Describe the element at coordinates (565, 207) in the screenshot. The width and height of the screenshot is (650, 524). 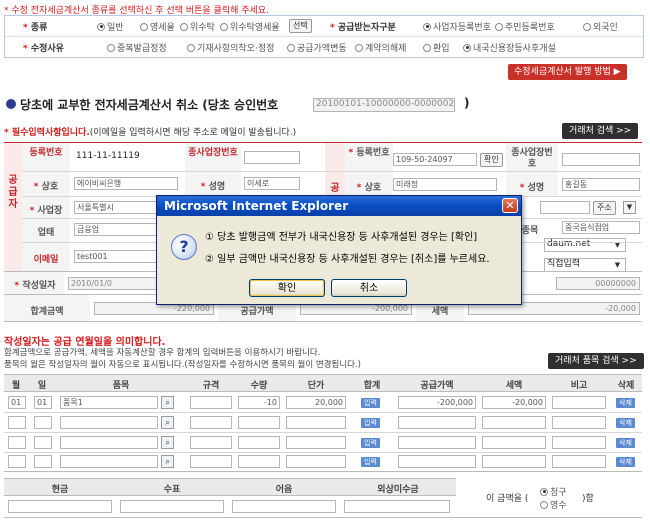
I see `receiver-zip-input` at that location.